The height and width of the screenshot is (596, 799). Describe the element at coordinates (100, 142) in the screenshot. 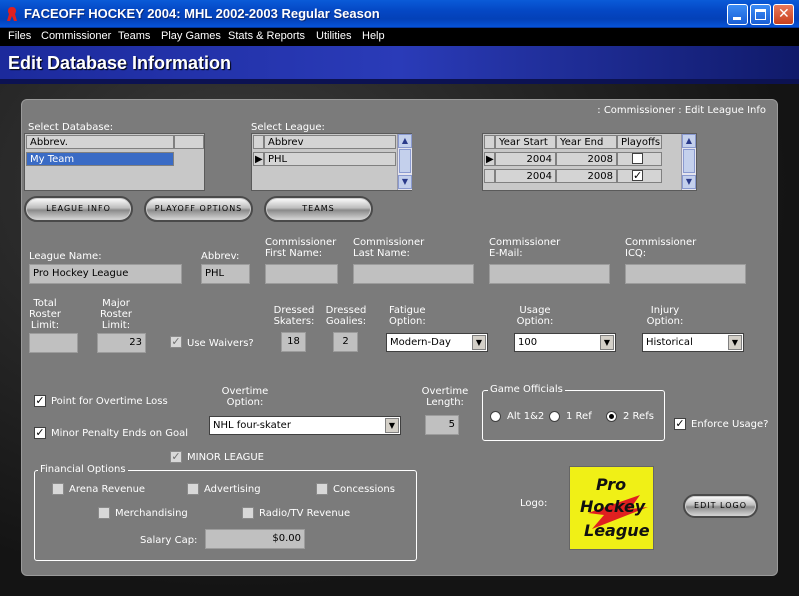

I see `database-column-header: Abbrev.` at that location.